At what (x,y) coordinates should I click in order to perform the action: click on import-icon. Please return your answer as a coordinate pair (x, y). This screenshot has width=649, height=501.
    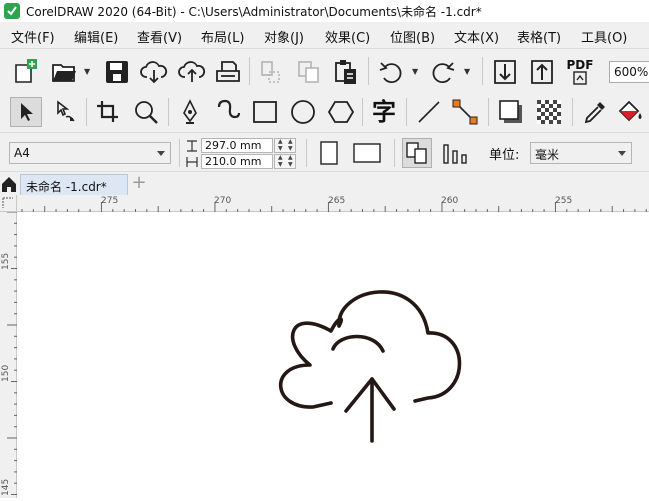
    Looking at the image, I should click on (505, 72).